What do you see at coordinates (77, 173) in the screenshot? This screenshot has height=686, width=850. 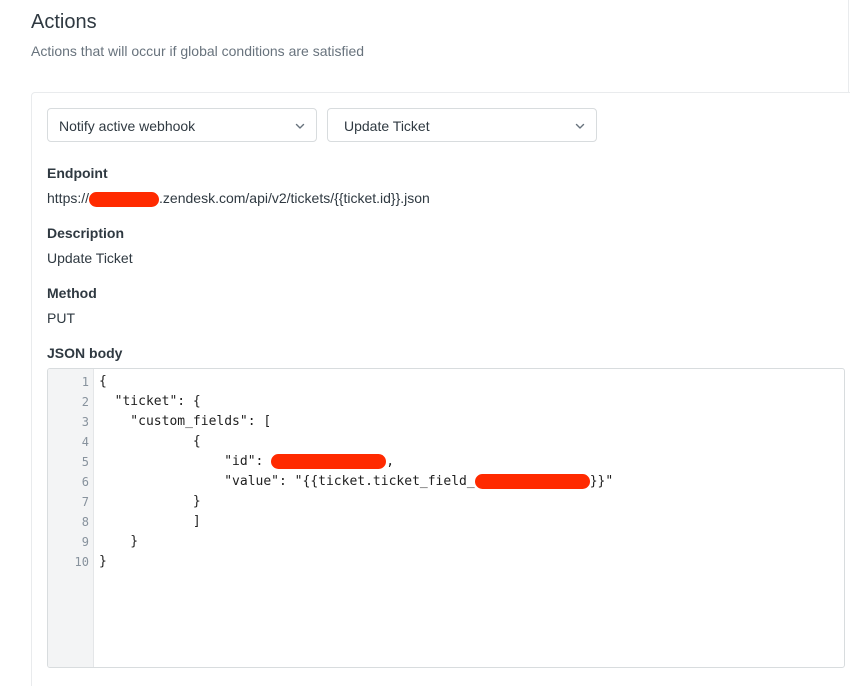 I see `endpoint-label: Endpoint` at bounding box center [77, 173].